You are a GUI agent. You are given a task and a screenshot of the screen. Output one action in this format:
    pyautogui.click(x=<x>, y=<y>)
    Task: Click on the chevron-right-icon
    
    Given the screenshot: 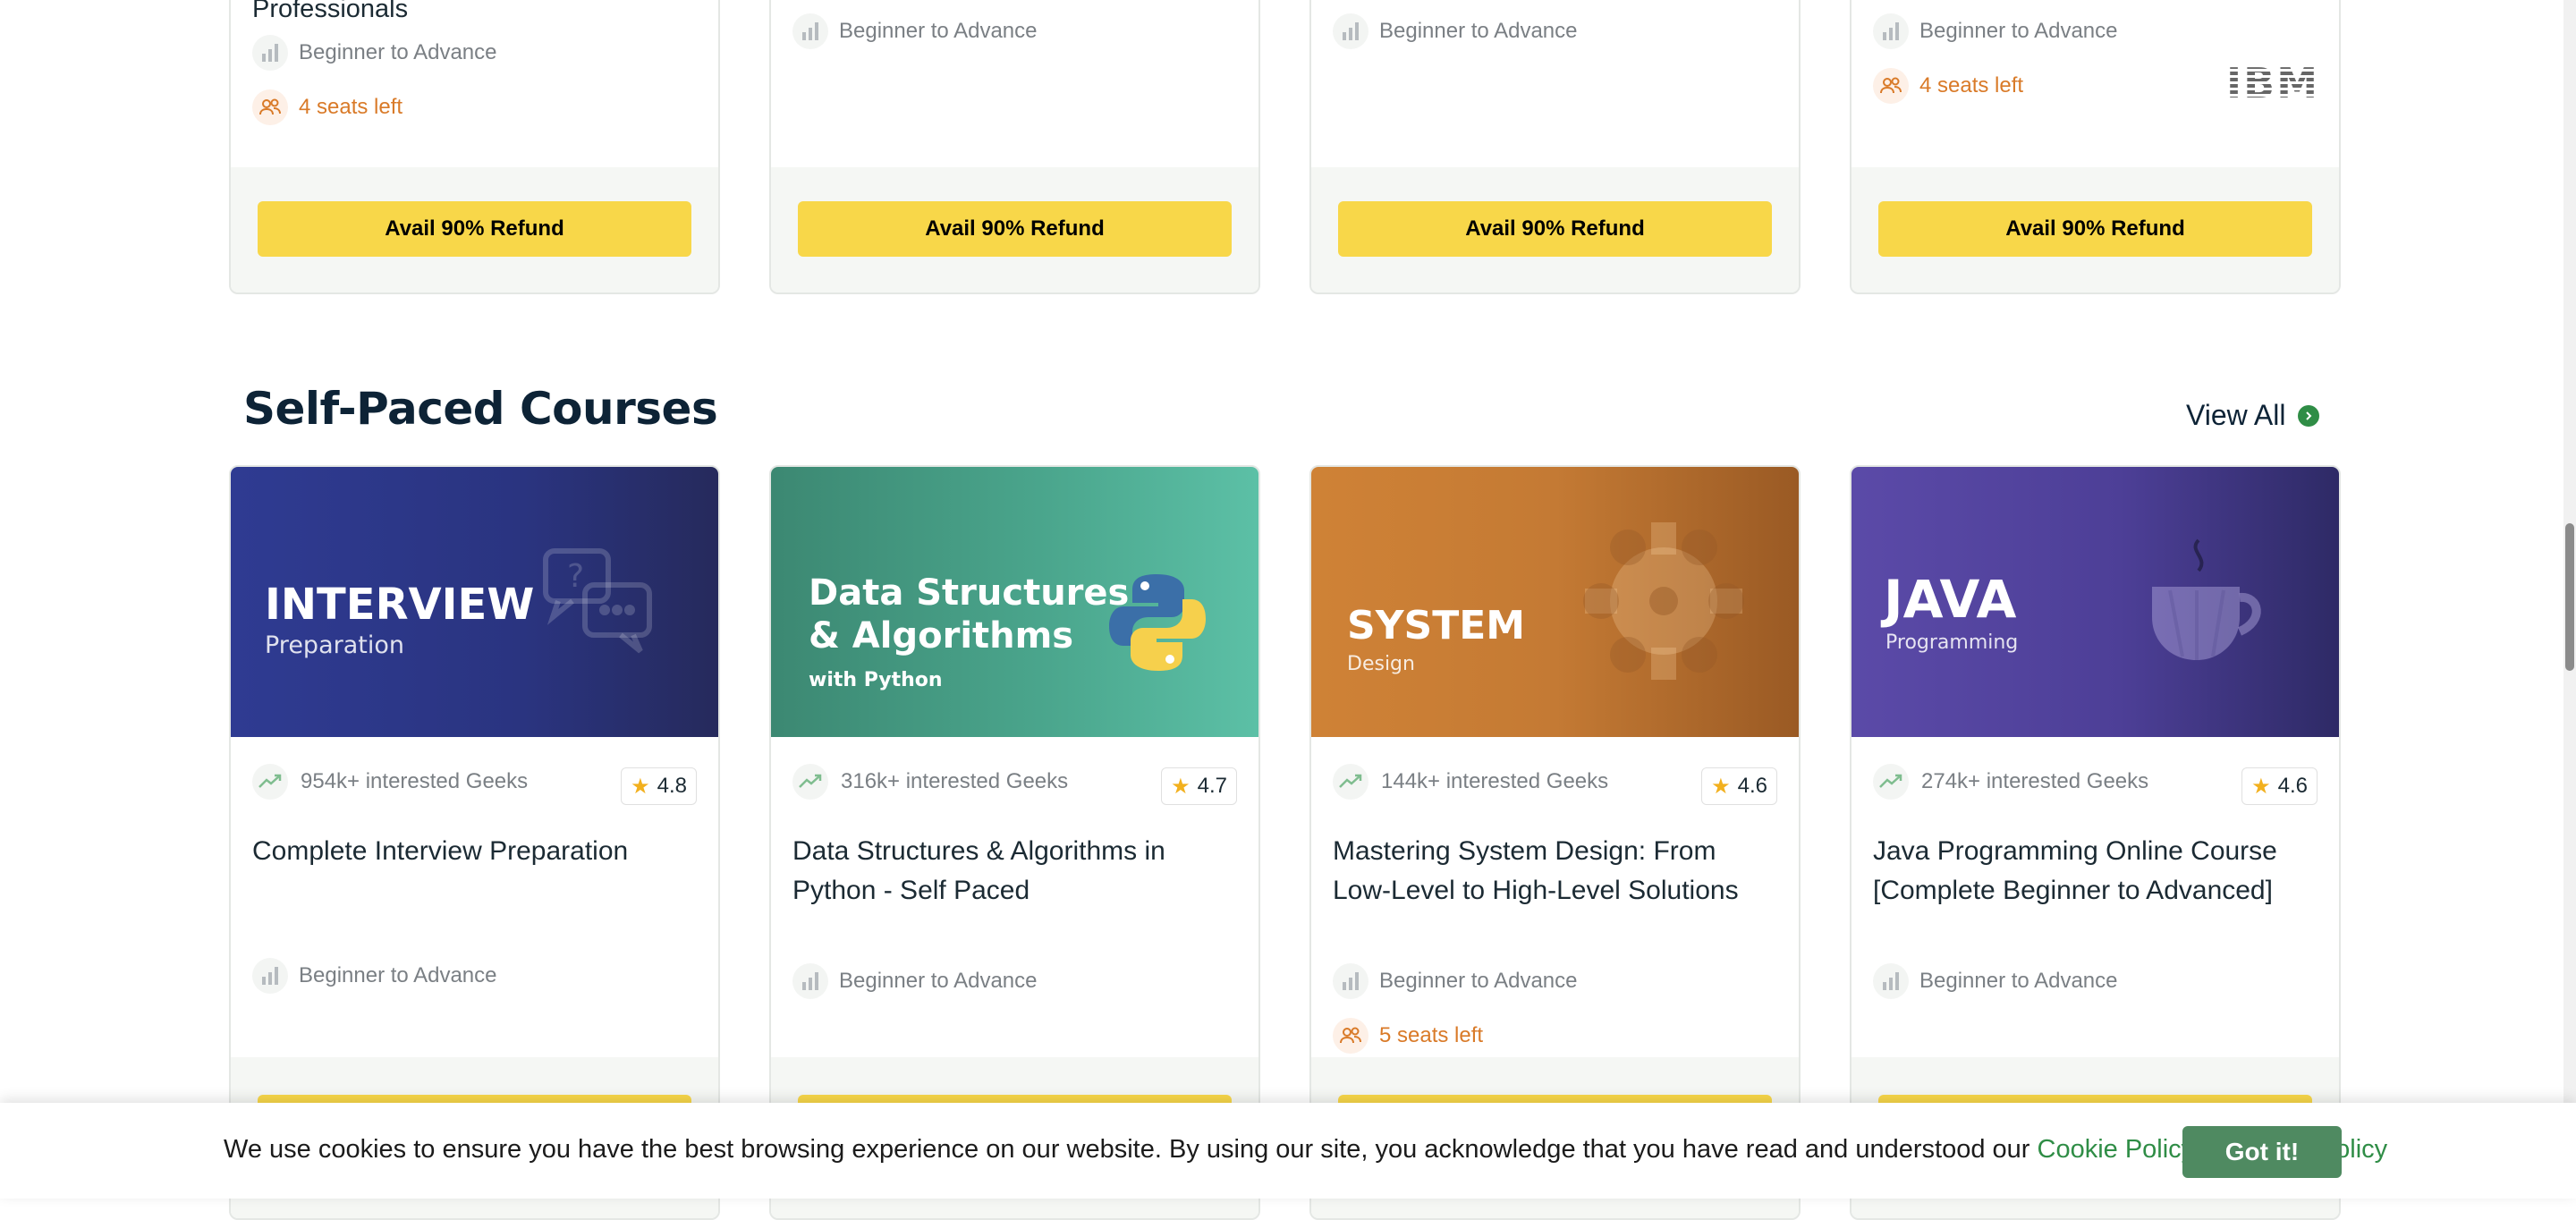 What is the action you would take?
    pyautogui.click(x=2309, y=415)
    